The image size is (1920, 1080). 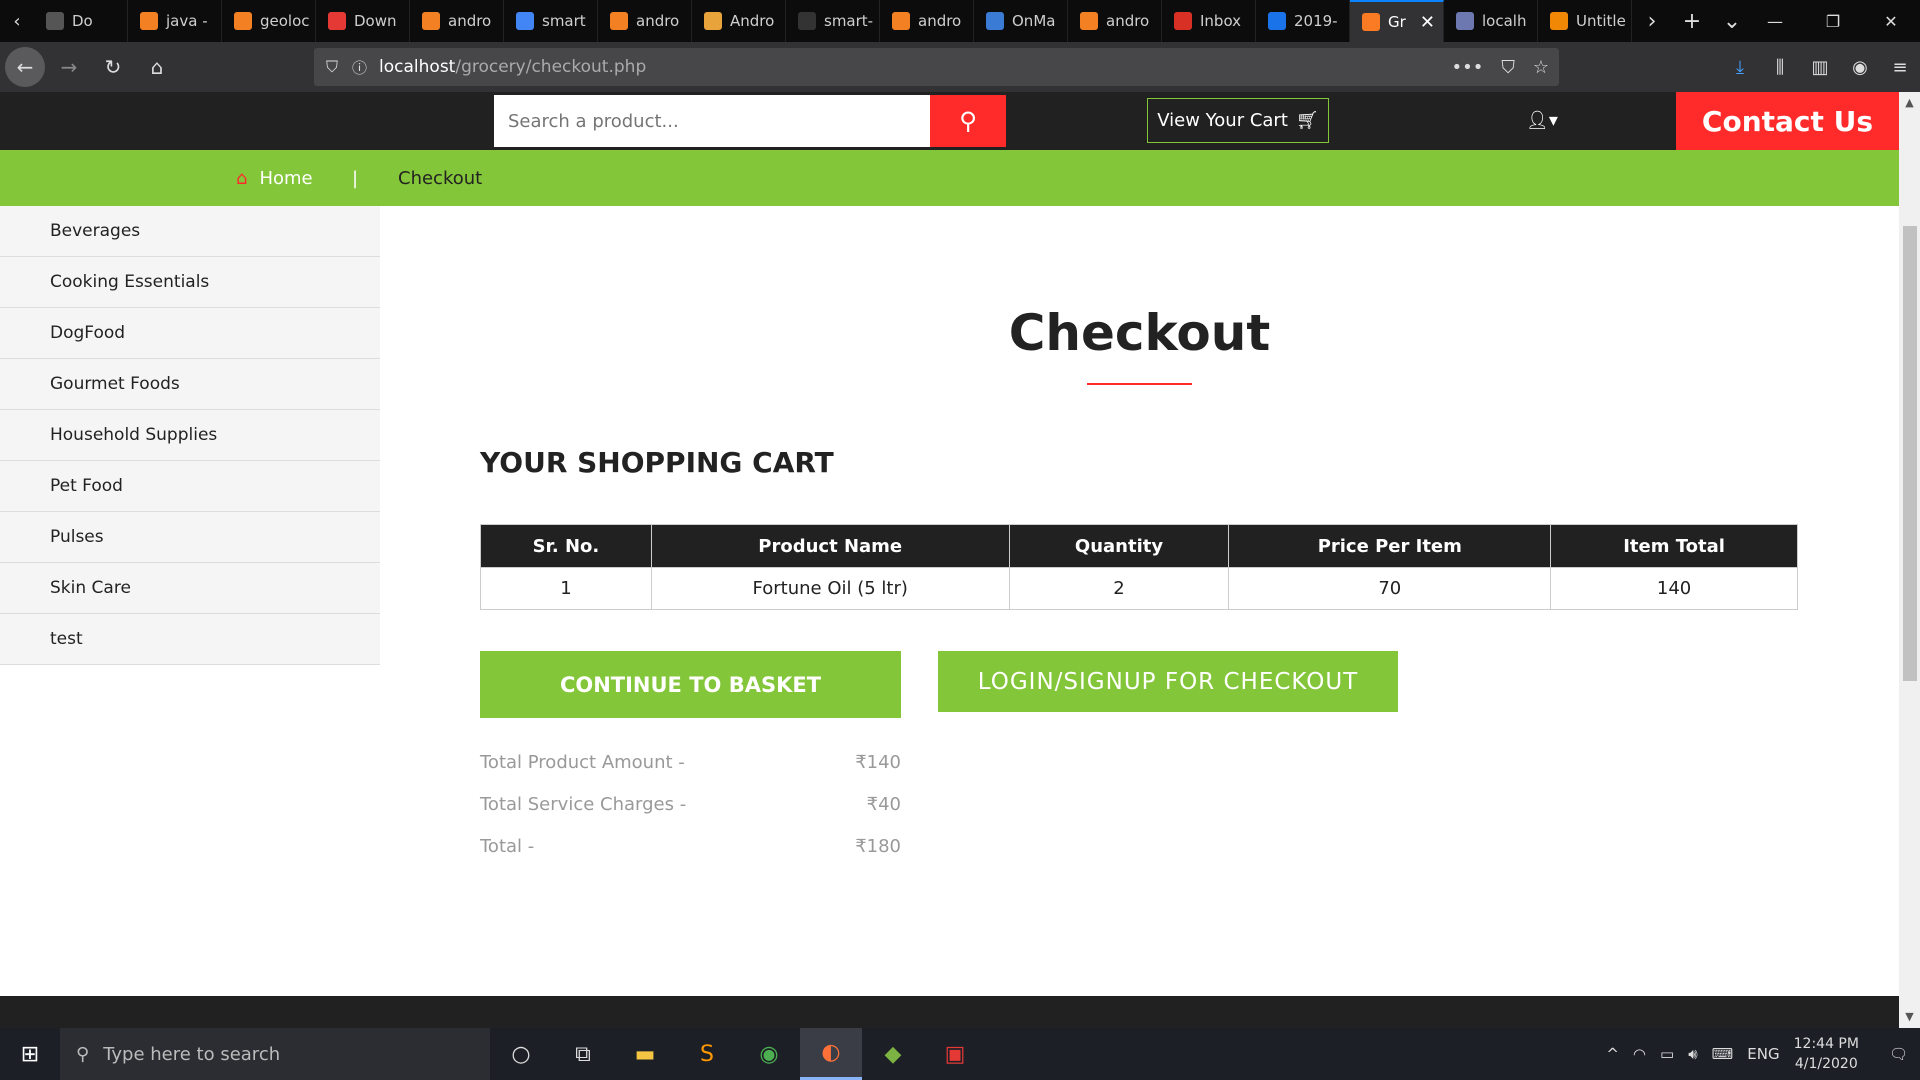 What do you see at coordinates (551, 21) in the screenshot?
I see `browser-tab: smart` at bounding box center [551, 21].